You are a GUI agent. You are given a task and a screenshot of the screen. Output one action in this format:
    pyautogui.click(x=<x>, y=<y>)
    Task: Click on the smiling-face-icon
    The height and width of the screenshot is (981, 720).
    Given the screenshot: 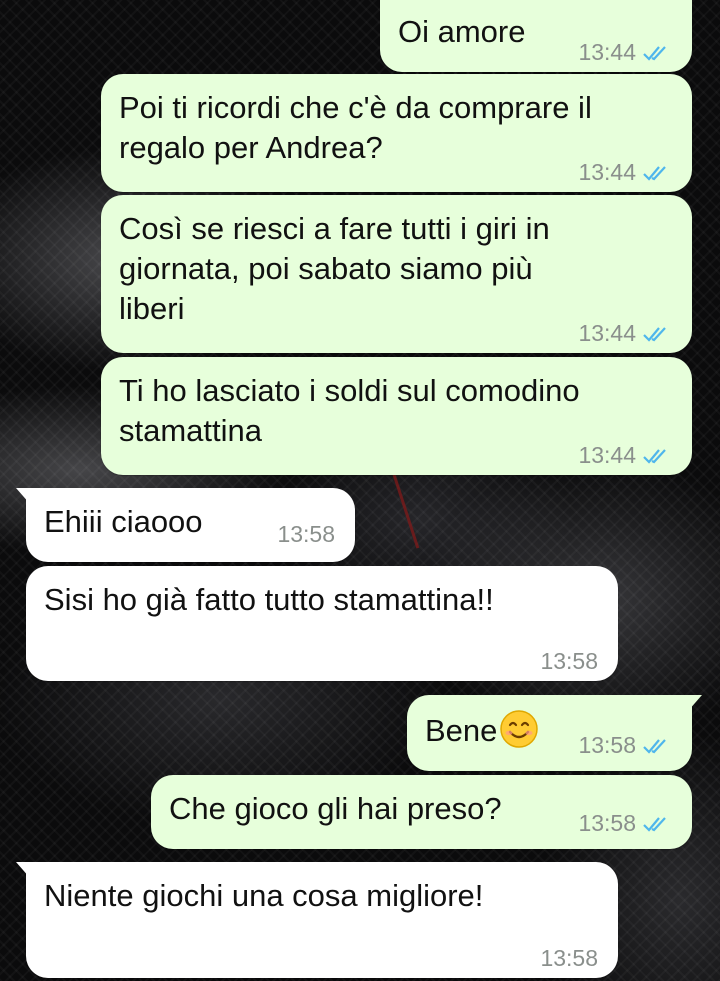 What is the action you would take?
    pyautogui.click(x=519, y=729)
    